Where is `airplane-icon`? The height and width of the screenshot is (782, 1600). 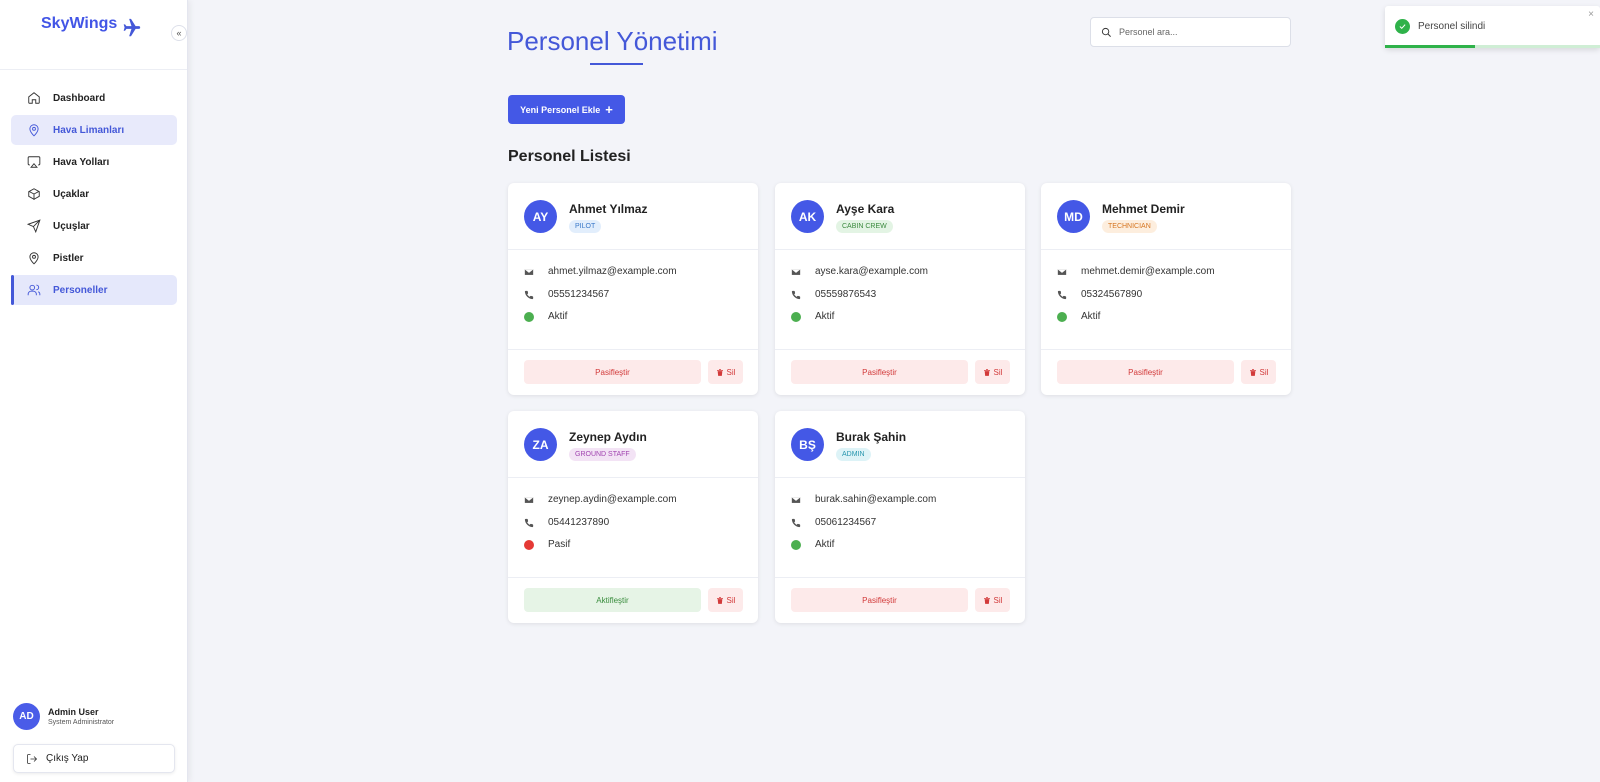
airplane-icon is located at coordinates (132, 27).